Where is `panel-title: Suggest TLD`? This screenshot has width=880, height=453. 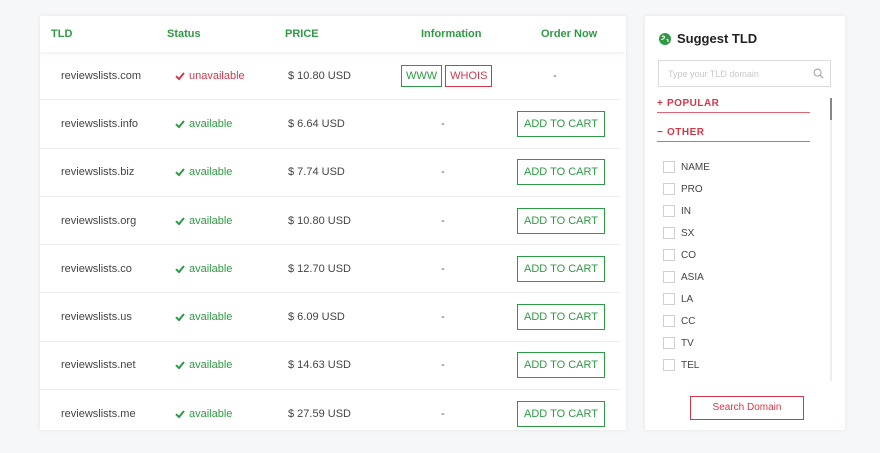 panel-title: Suggest TLD is located at coordinates (708, 38).